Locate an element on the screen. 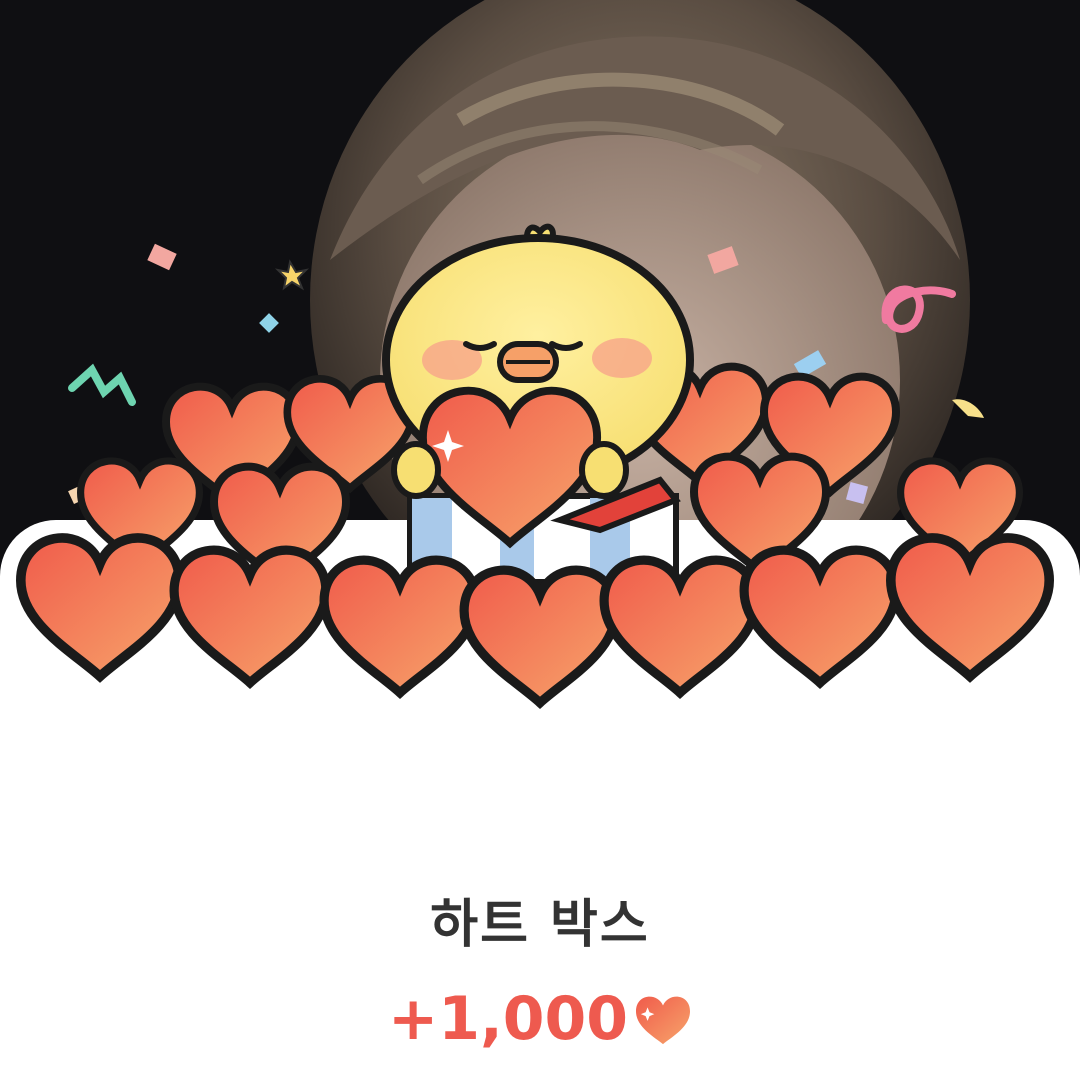  reward-amount: +1,000 is located at coordinates (508, 1019).